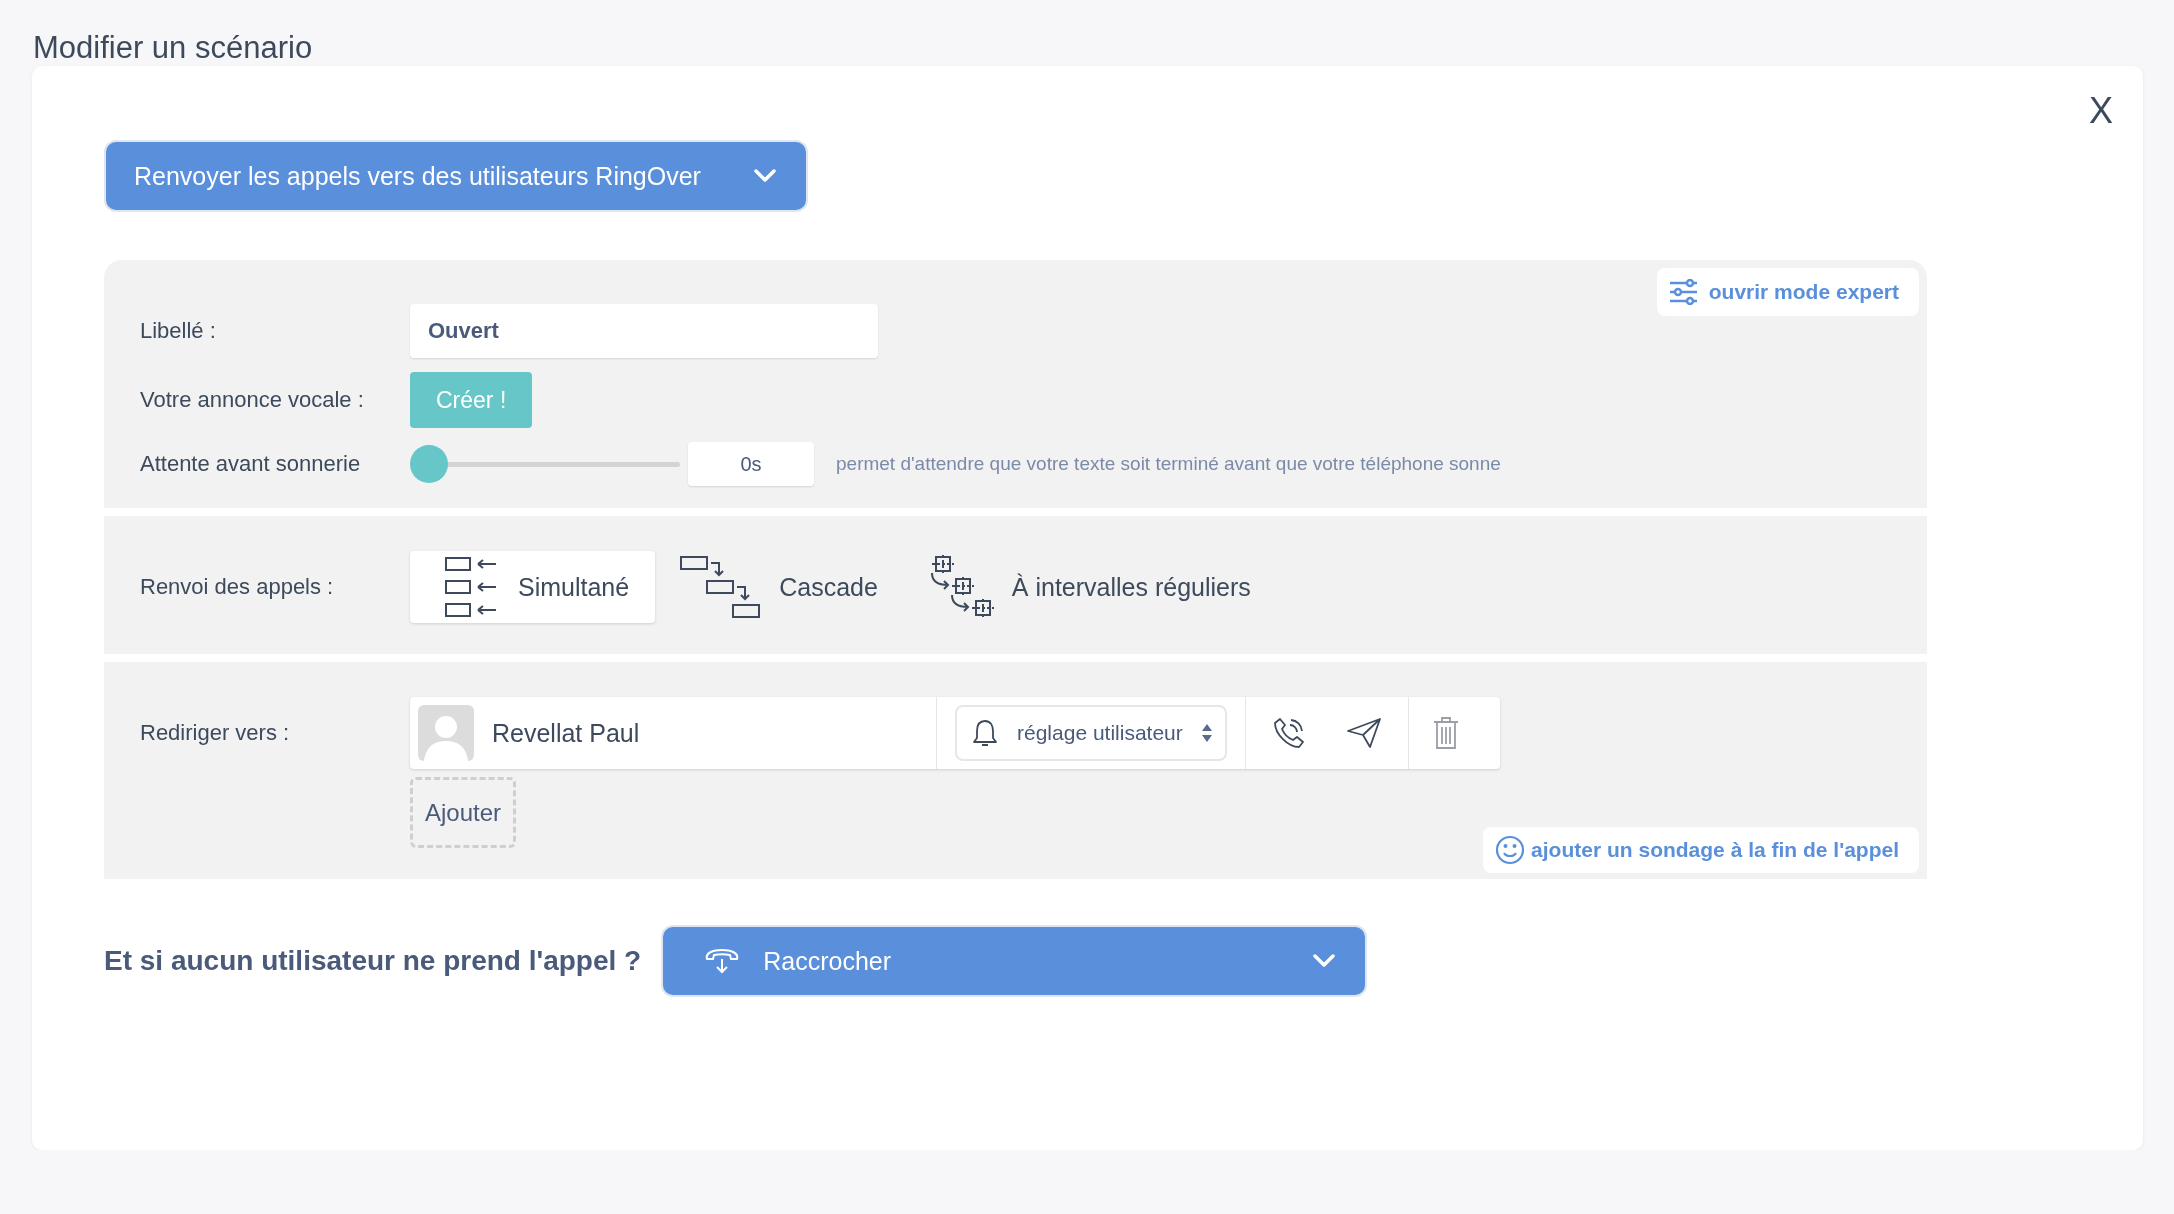  Describe the element at coordinates (446, 733) in the screenshot. I see `avatar-silhouette-icon` at that location.